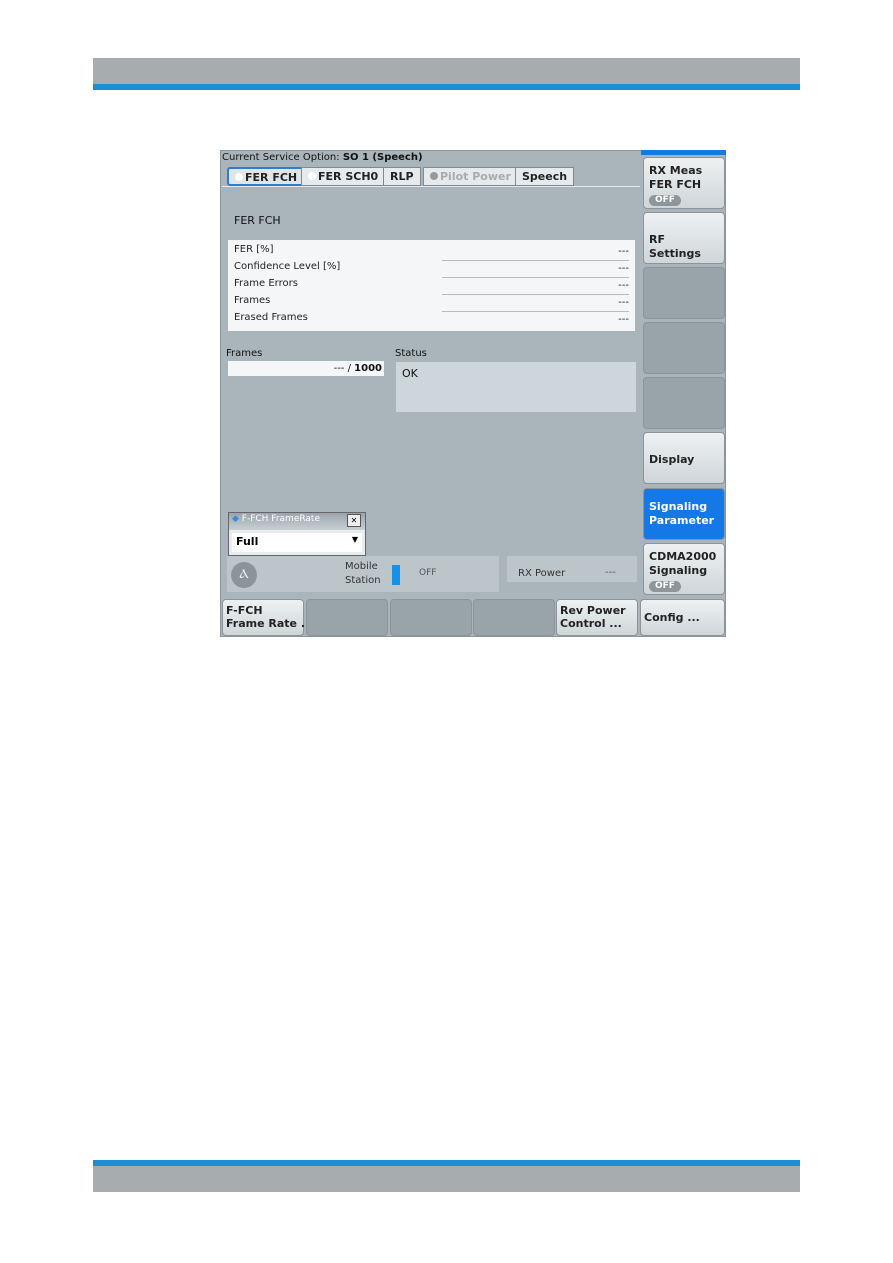 This screenshot has height=1263, width=893. I want to click on tab-rlp: RLP, so click(402, 176).